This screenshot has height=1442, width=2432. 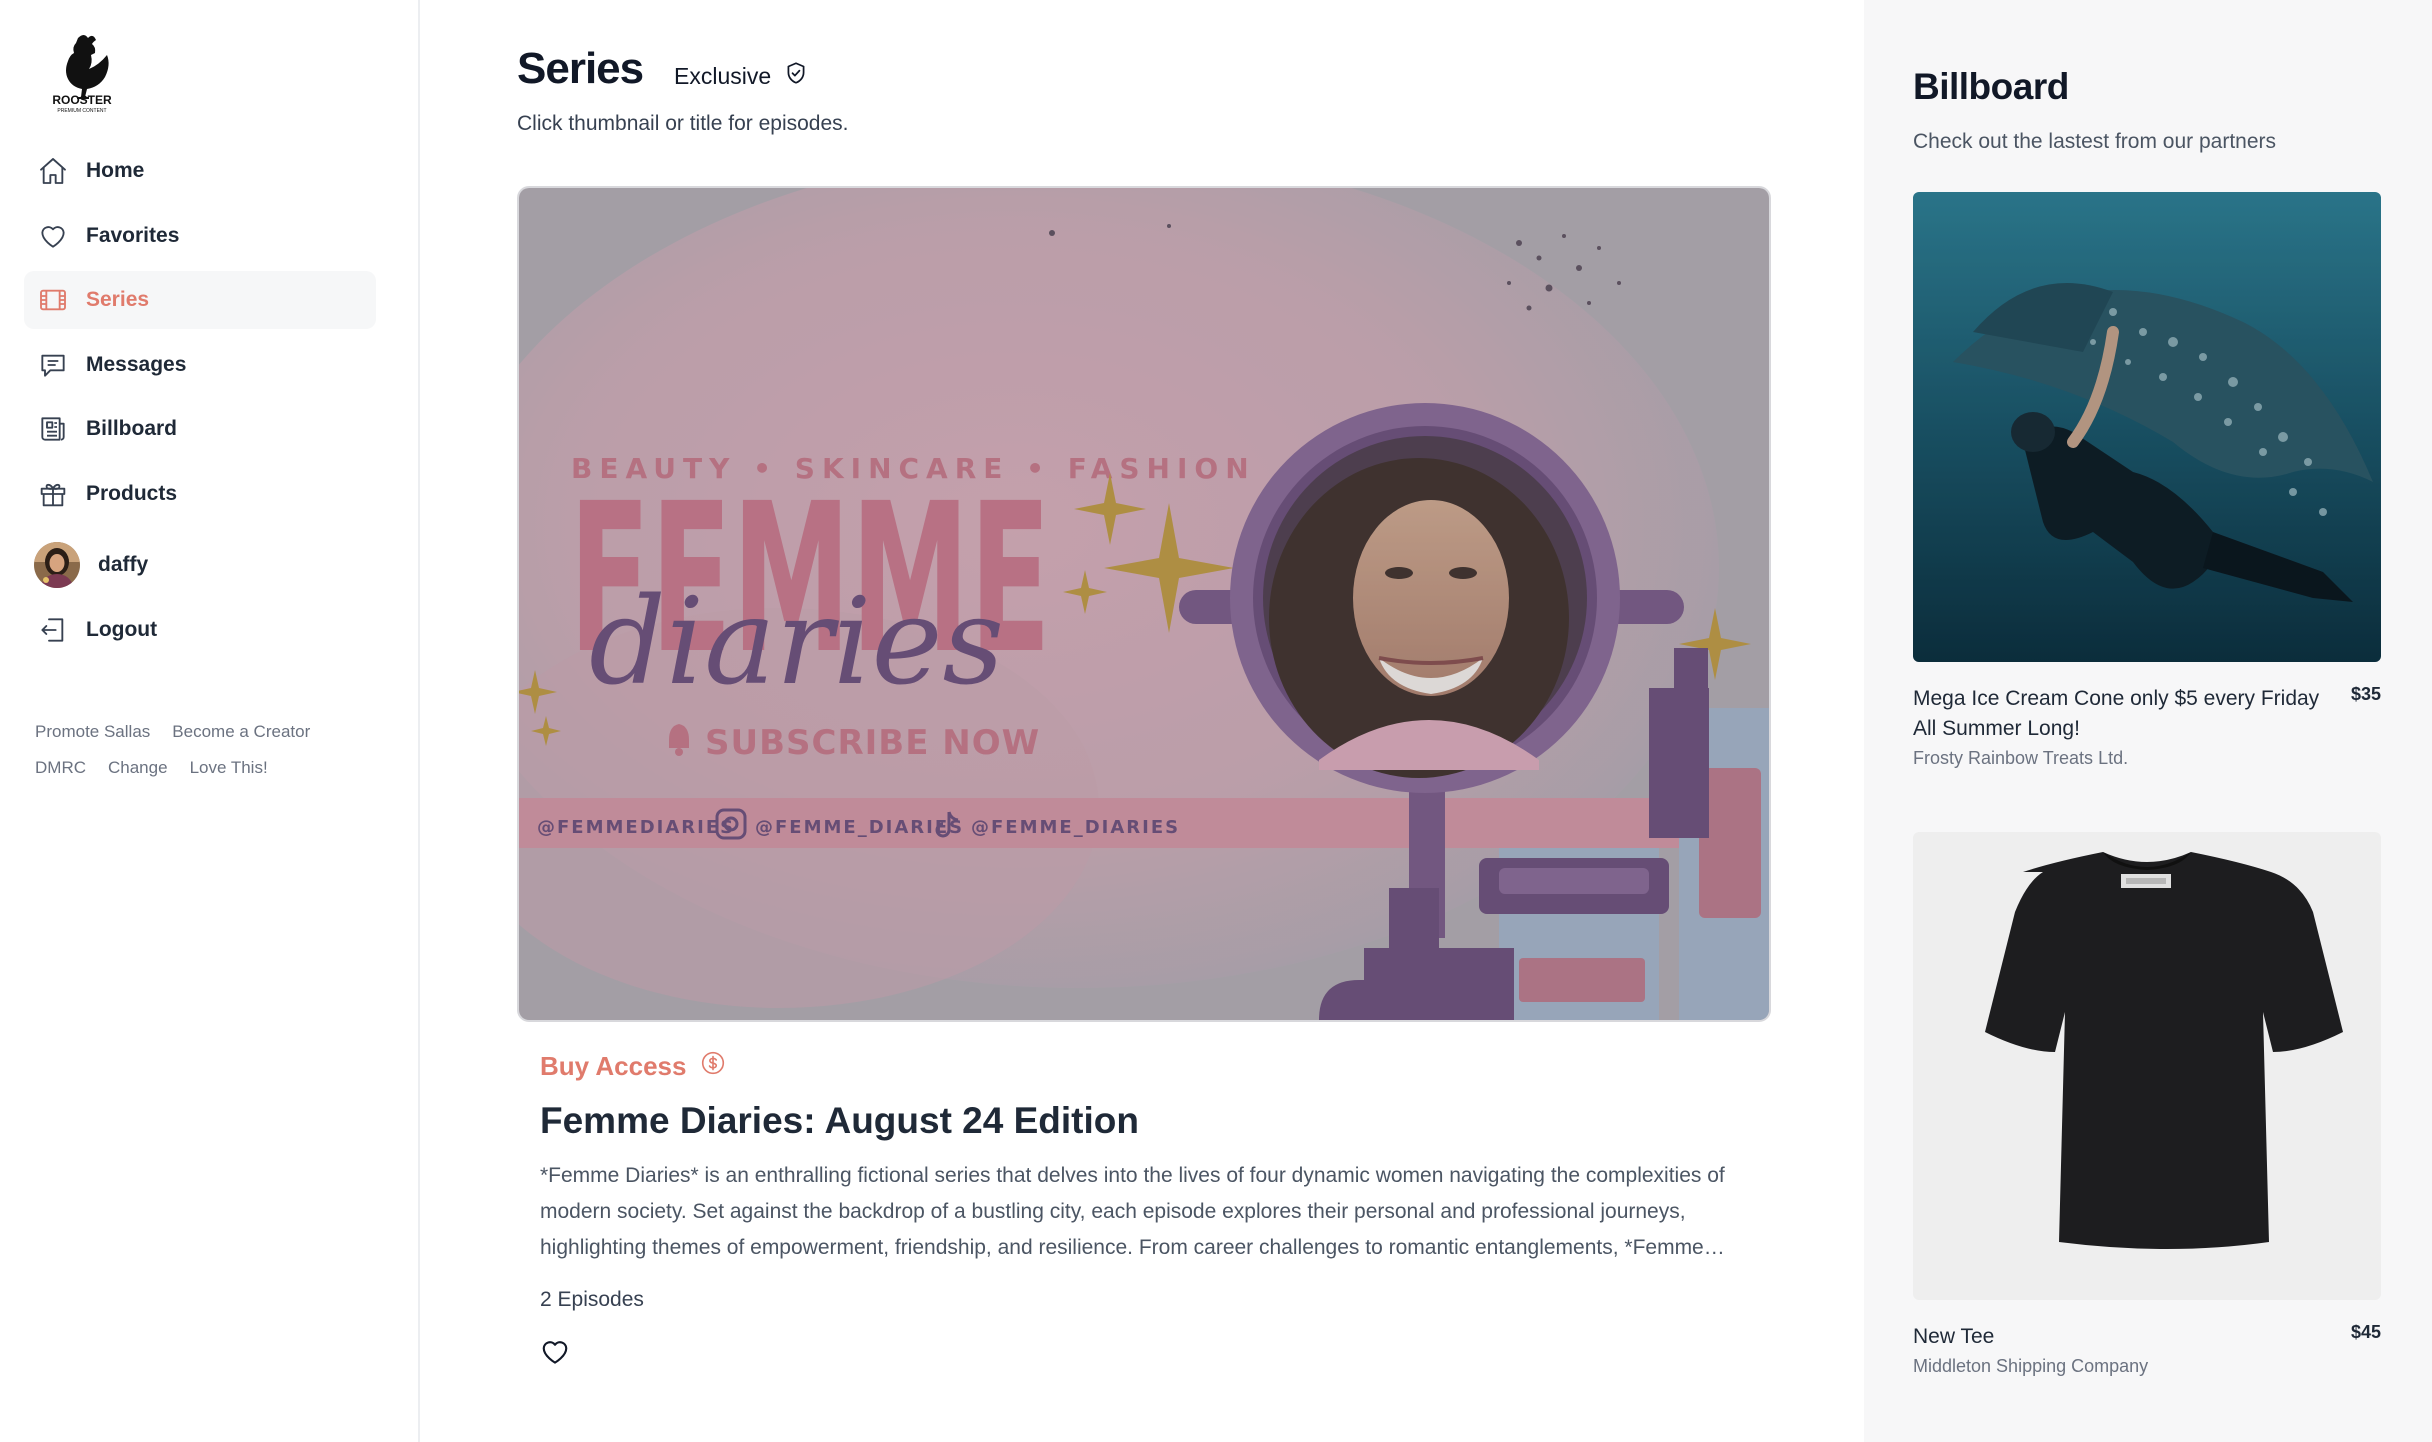 I want to click on logo-tagline: PREMIUM CONTENT, so click(x=81, y=111).